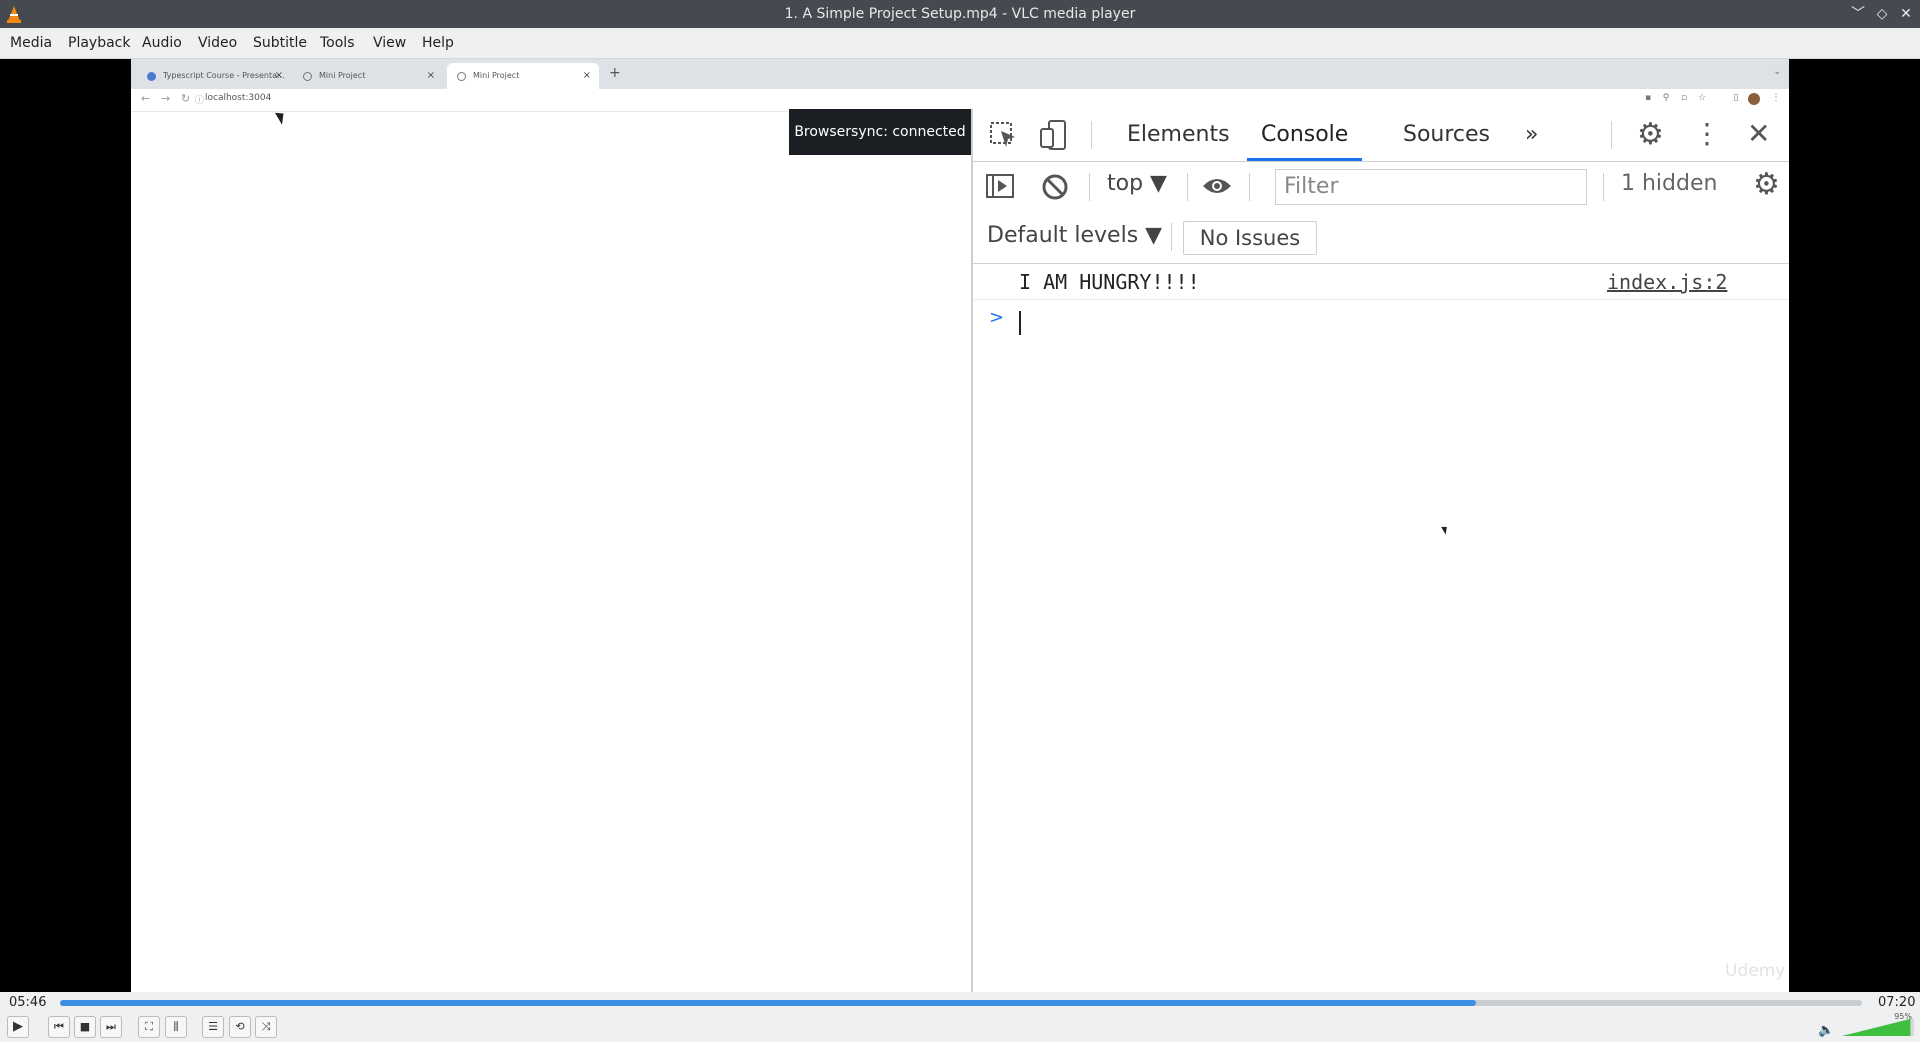  Describe the element at coordinates (1684, 98) in the screenshot. I see `lock-icon: ▫` at that location.